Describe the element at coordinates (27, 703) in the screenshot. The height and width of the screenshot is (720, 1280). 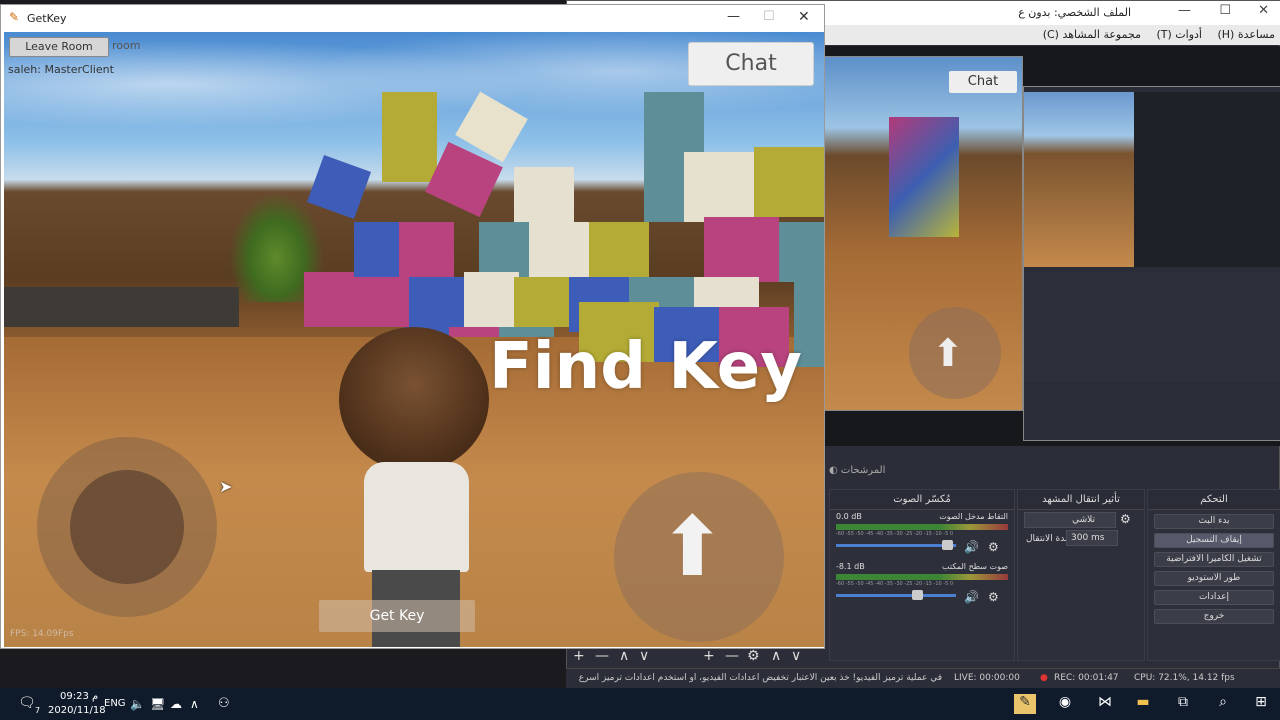
I see `notification-icon: 🗨` at that location.